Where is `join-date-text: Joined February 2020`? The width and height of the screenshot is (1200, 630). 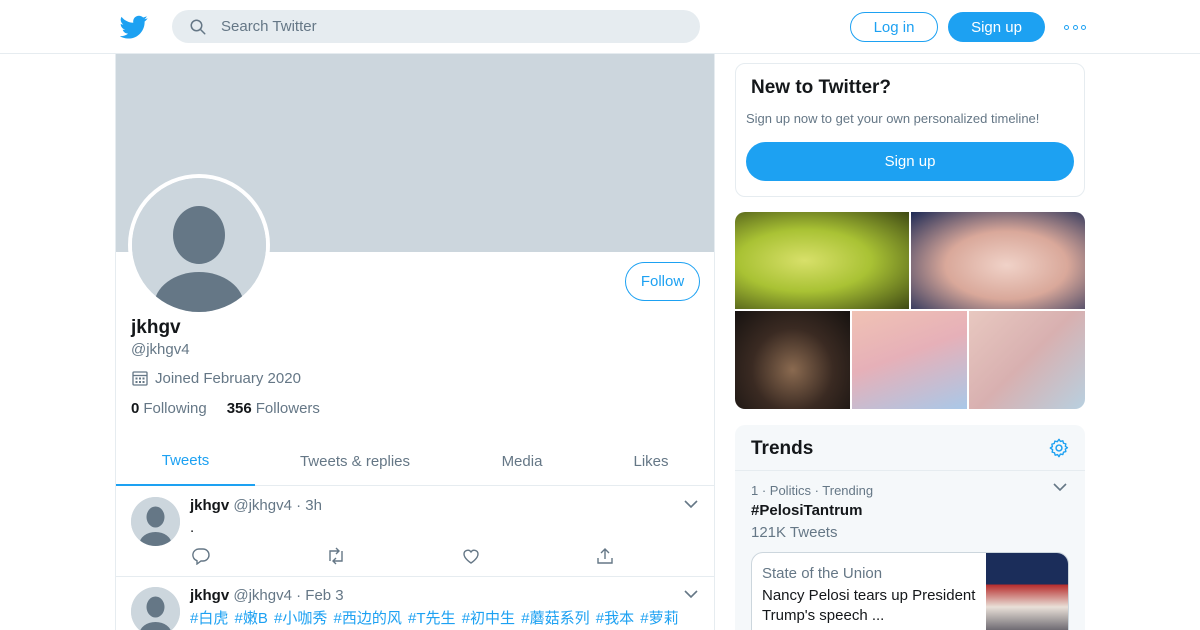 join-date-text: Joined February 2020 is located at coordinates (228, 378).